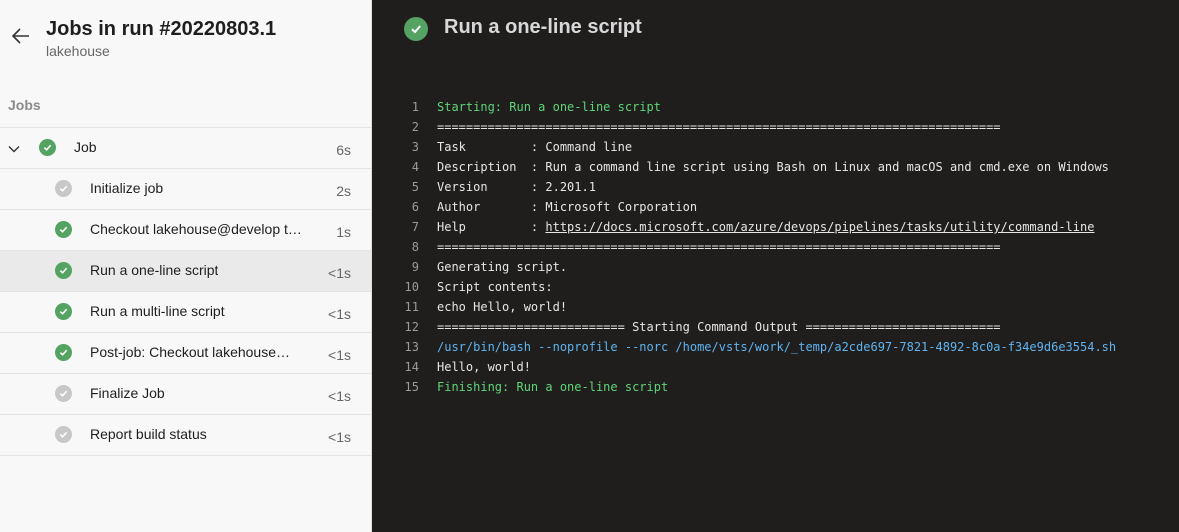  I want to click on step-row: Checkout lakehouse@develop to s 1s, so click(185, 230).